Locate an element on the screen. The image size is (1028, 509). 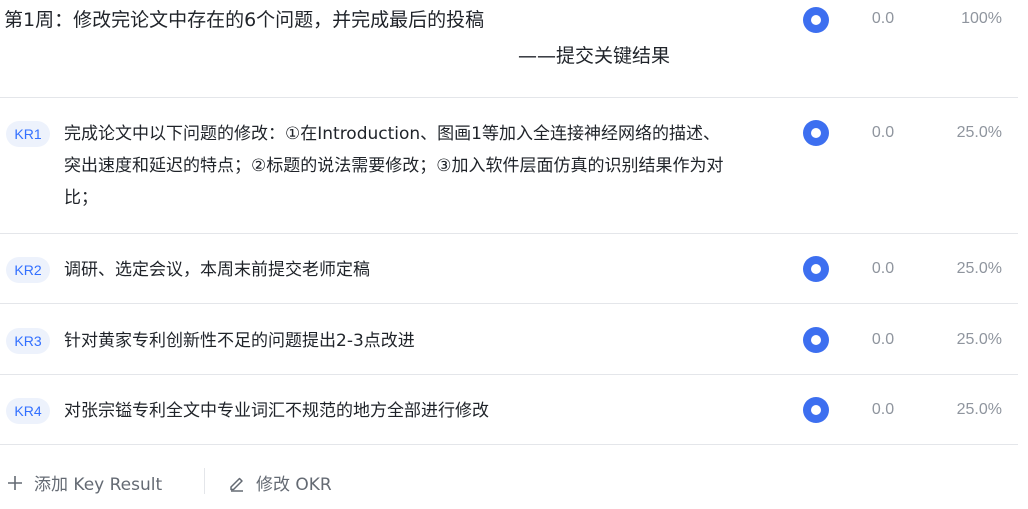
objective-subtitle: ——提交关键结果 is located at coordinates (594, 56).